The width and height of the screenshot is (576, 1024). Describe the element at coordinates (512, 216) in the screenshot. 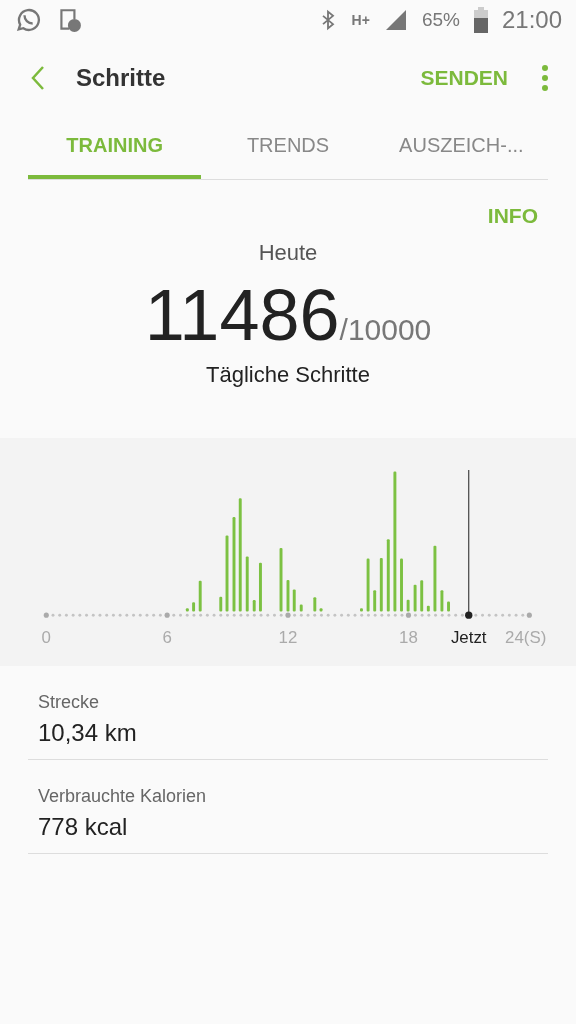

I see `info-link: INFO` at that location.